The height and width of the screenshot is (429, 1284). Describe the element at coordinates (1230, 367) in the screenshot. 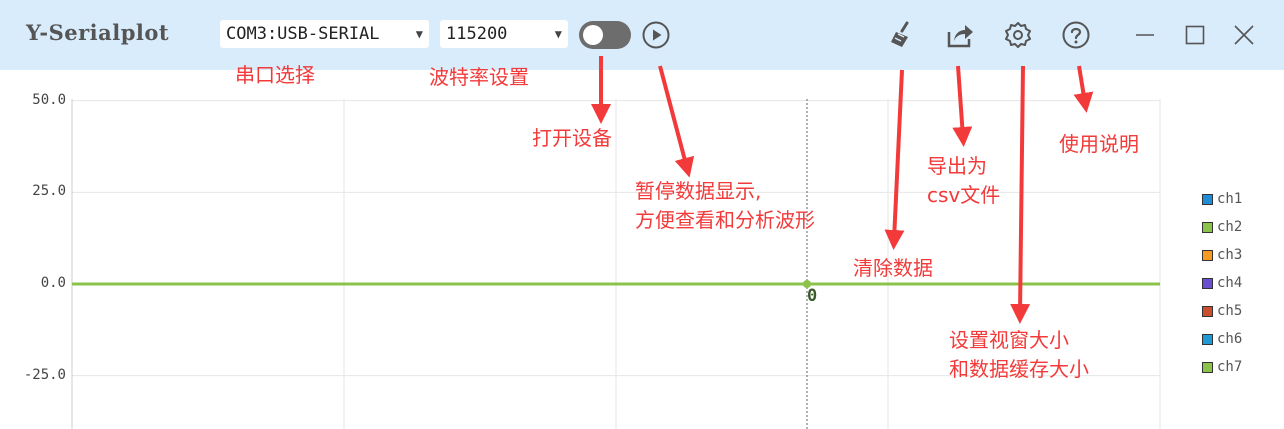

I see `legend-label: ch7` at that location.